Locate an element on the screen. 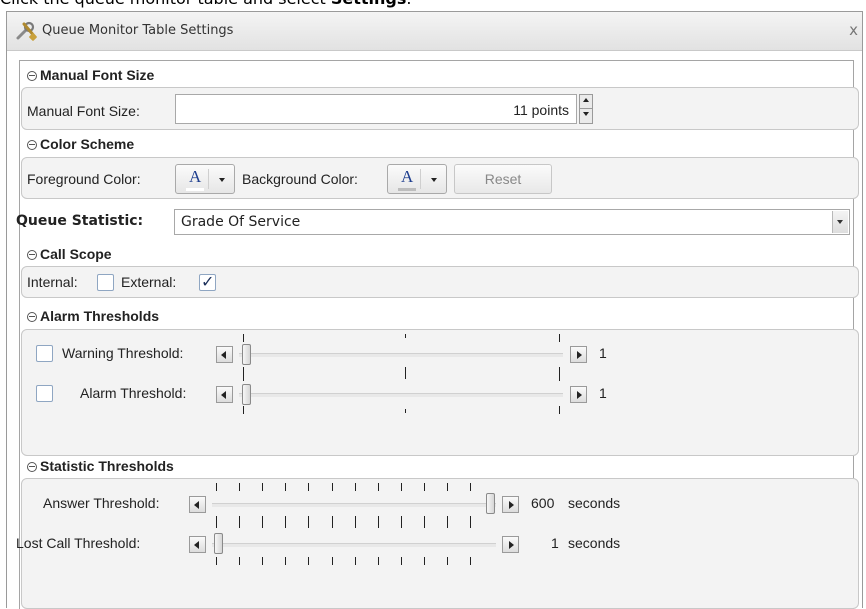  checkmark-icon: ✓ is located at coordinates (208, 281).